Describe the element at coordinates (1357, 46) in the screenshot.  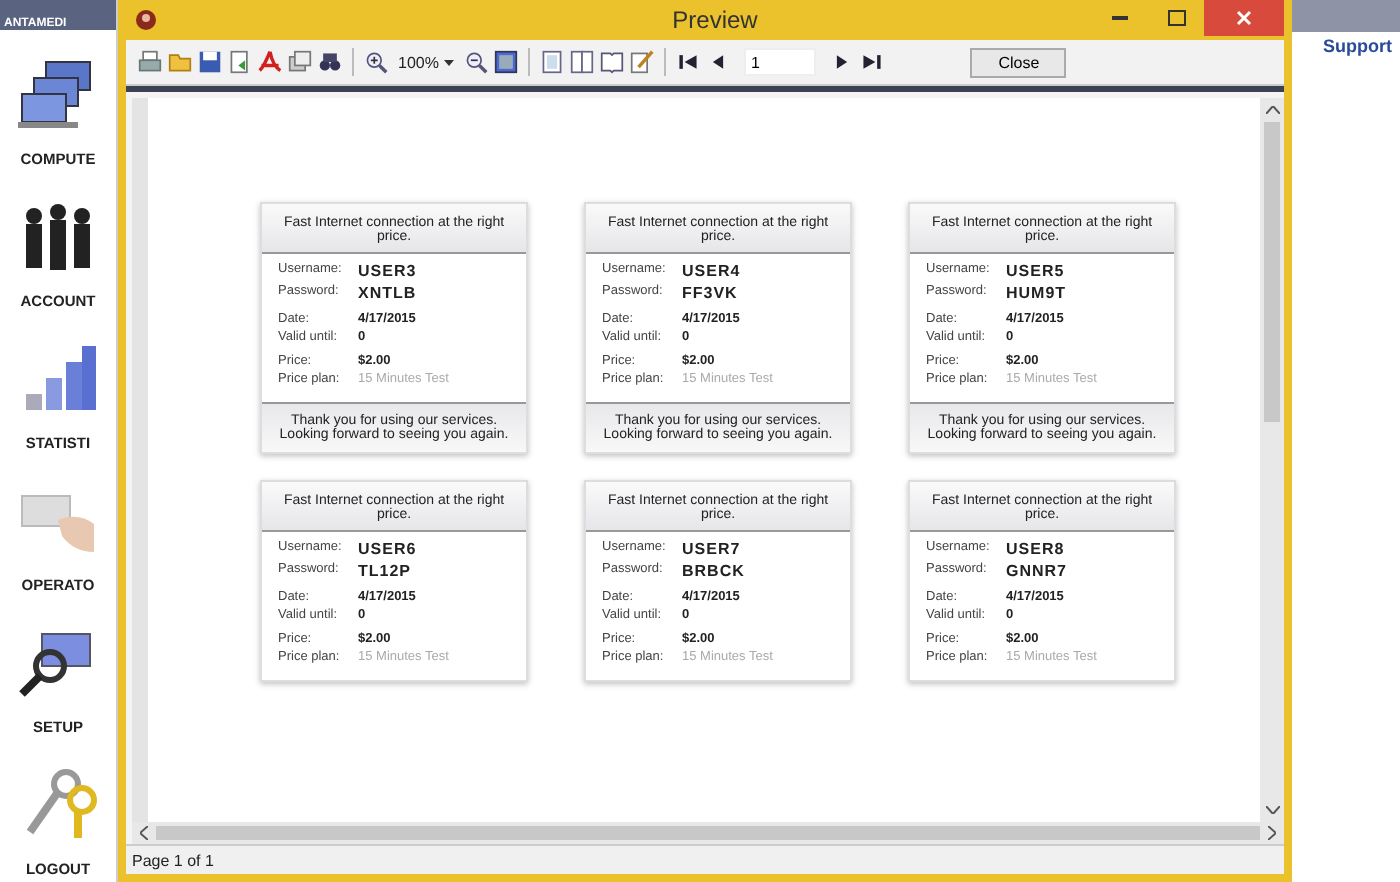
I see `support-link: Support` at that location.